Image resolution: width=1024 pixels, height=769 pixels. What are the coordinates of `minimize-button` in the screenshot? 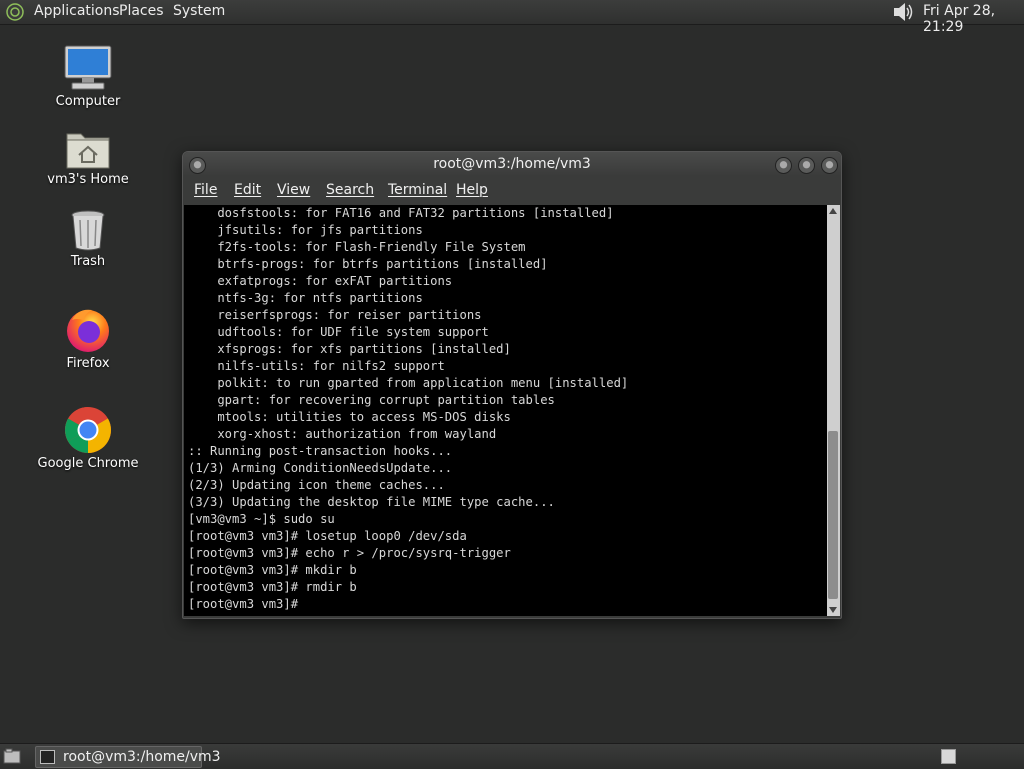 It's located at (783, 165).